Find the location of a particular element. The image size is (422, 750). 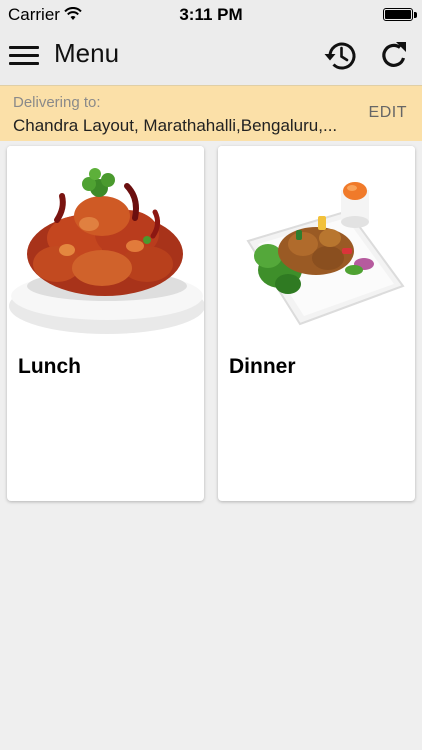

edit-address-button: EDIT is located at coordinates (388, 113).